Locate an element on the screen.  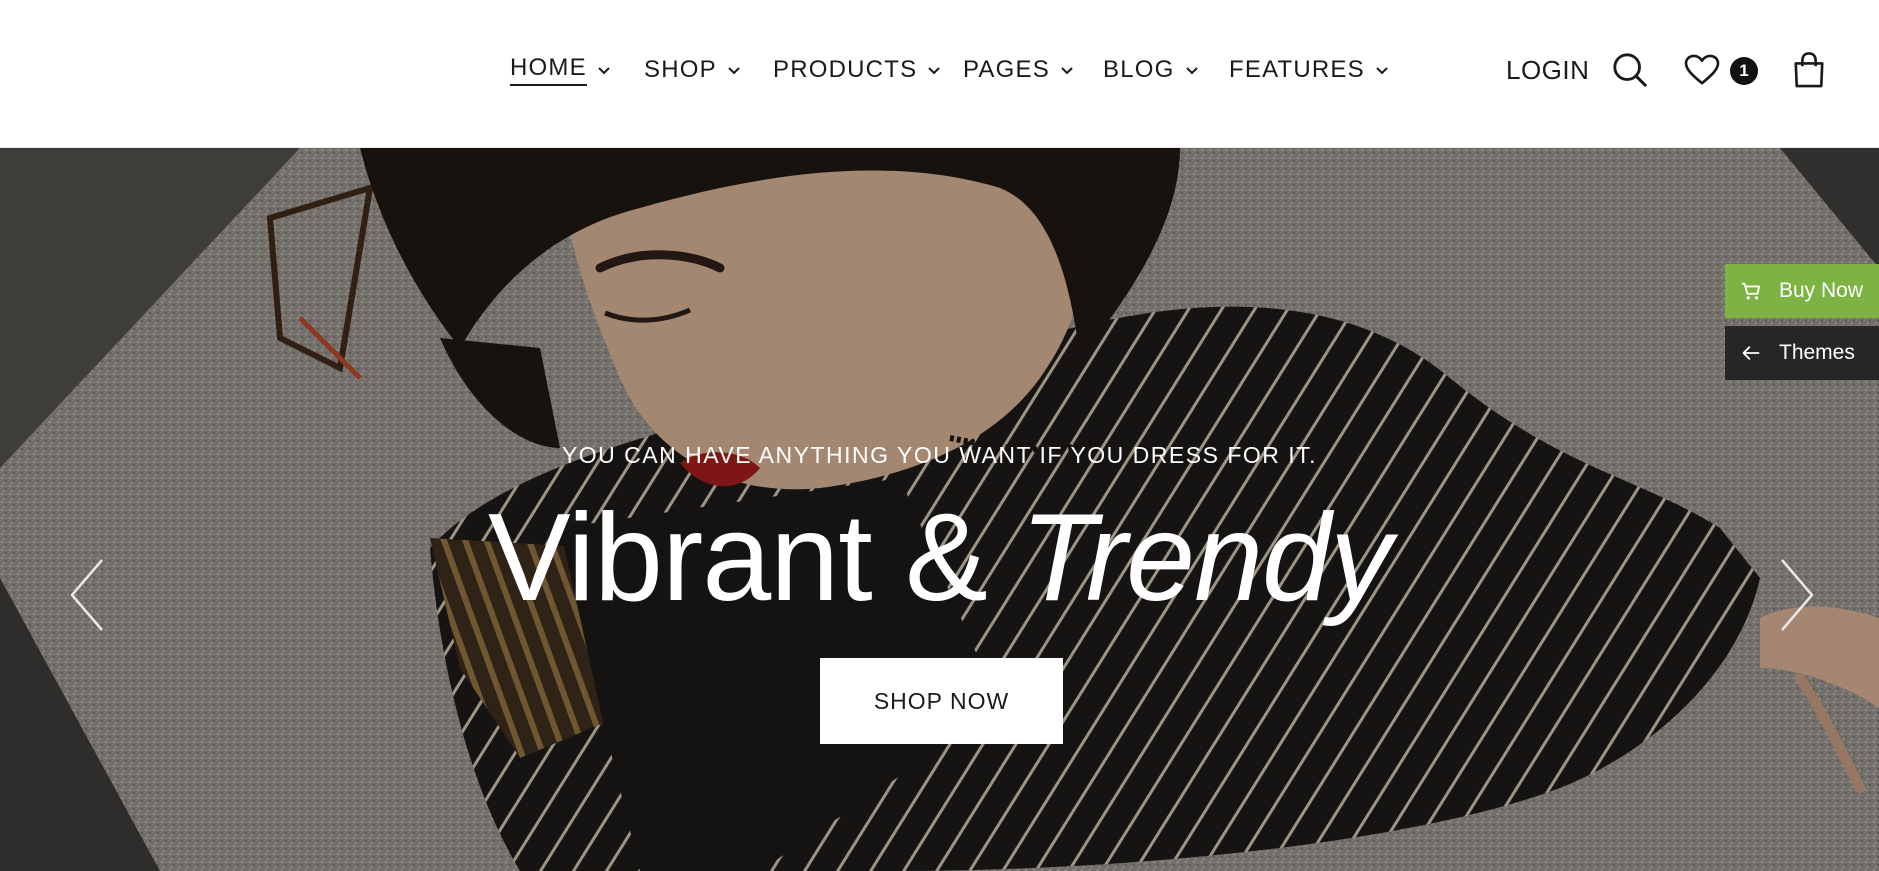
headline-part-2: Trendy is located at coordinates (1206, 558).